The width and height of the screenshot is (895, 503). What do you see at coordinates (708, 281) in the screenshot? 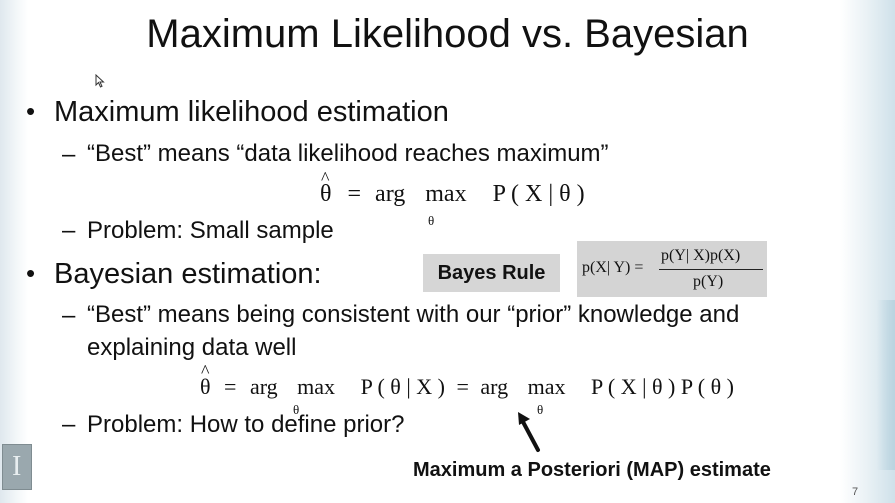
I see `bayes-rule-denominator: p(Y)` at bounding box center [708, 281].